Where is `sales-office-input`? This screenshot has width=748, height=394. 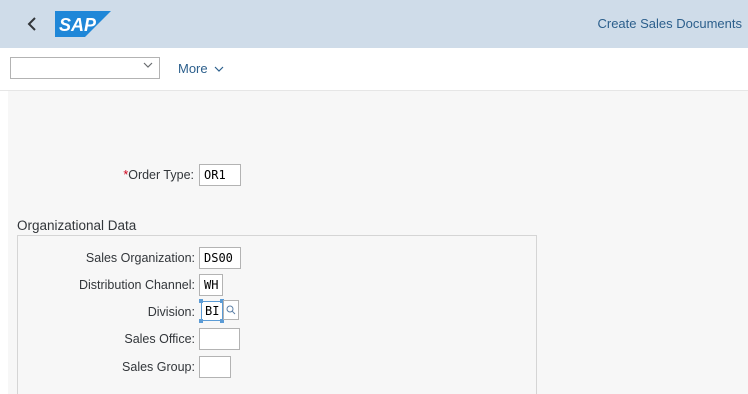 sales-office-input is located at coordinates (219, 339).